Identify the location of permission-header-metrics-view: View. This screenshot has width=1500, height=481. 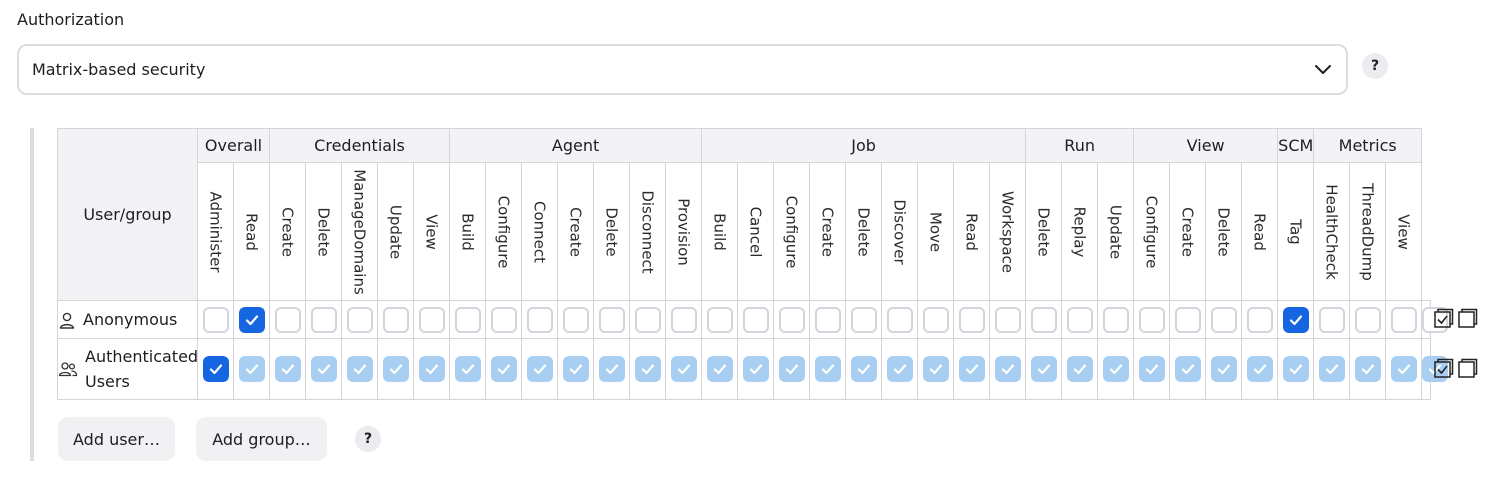
(1404, 231).